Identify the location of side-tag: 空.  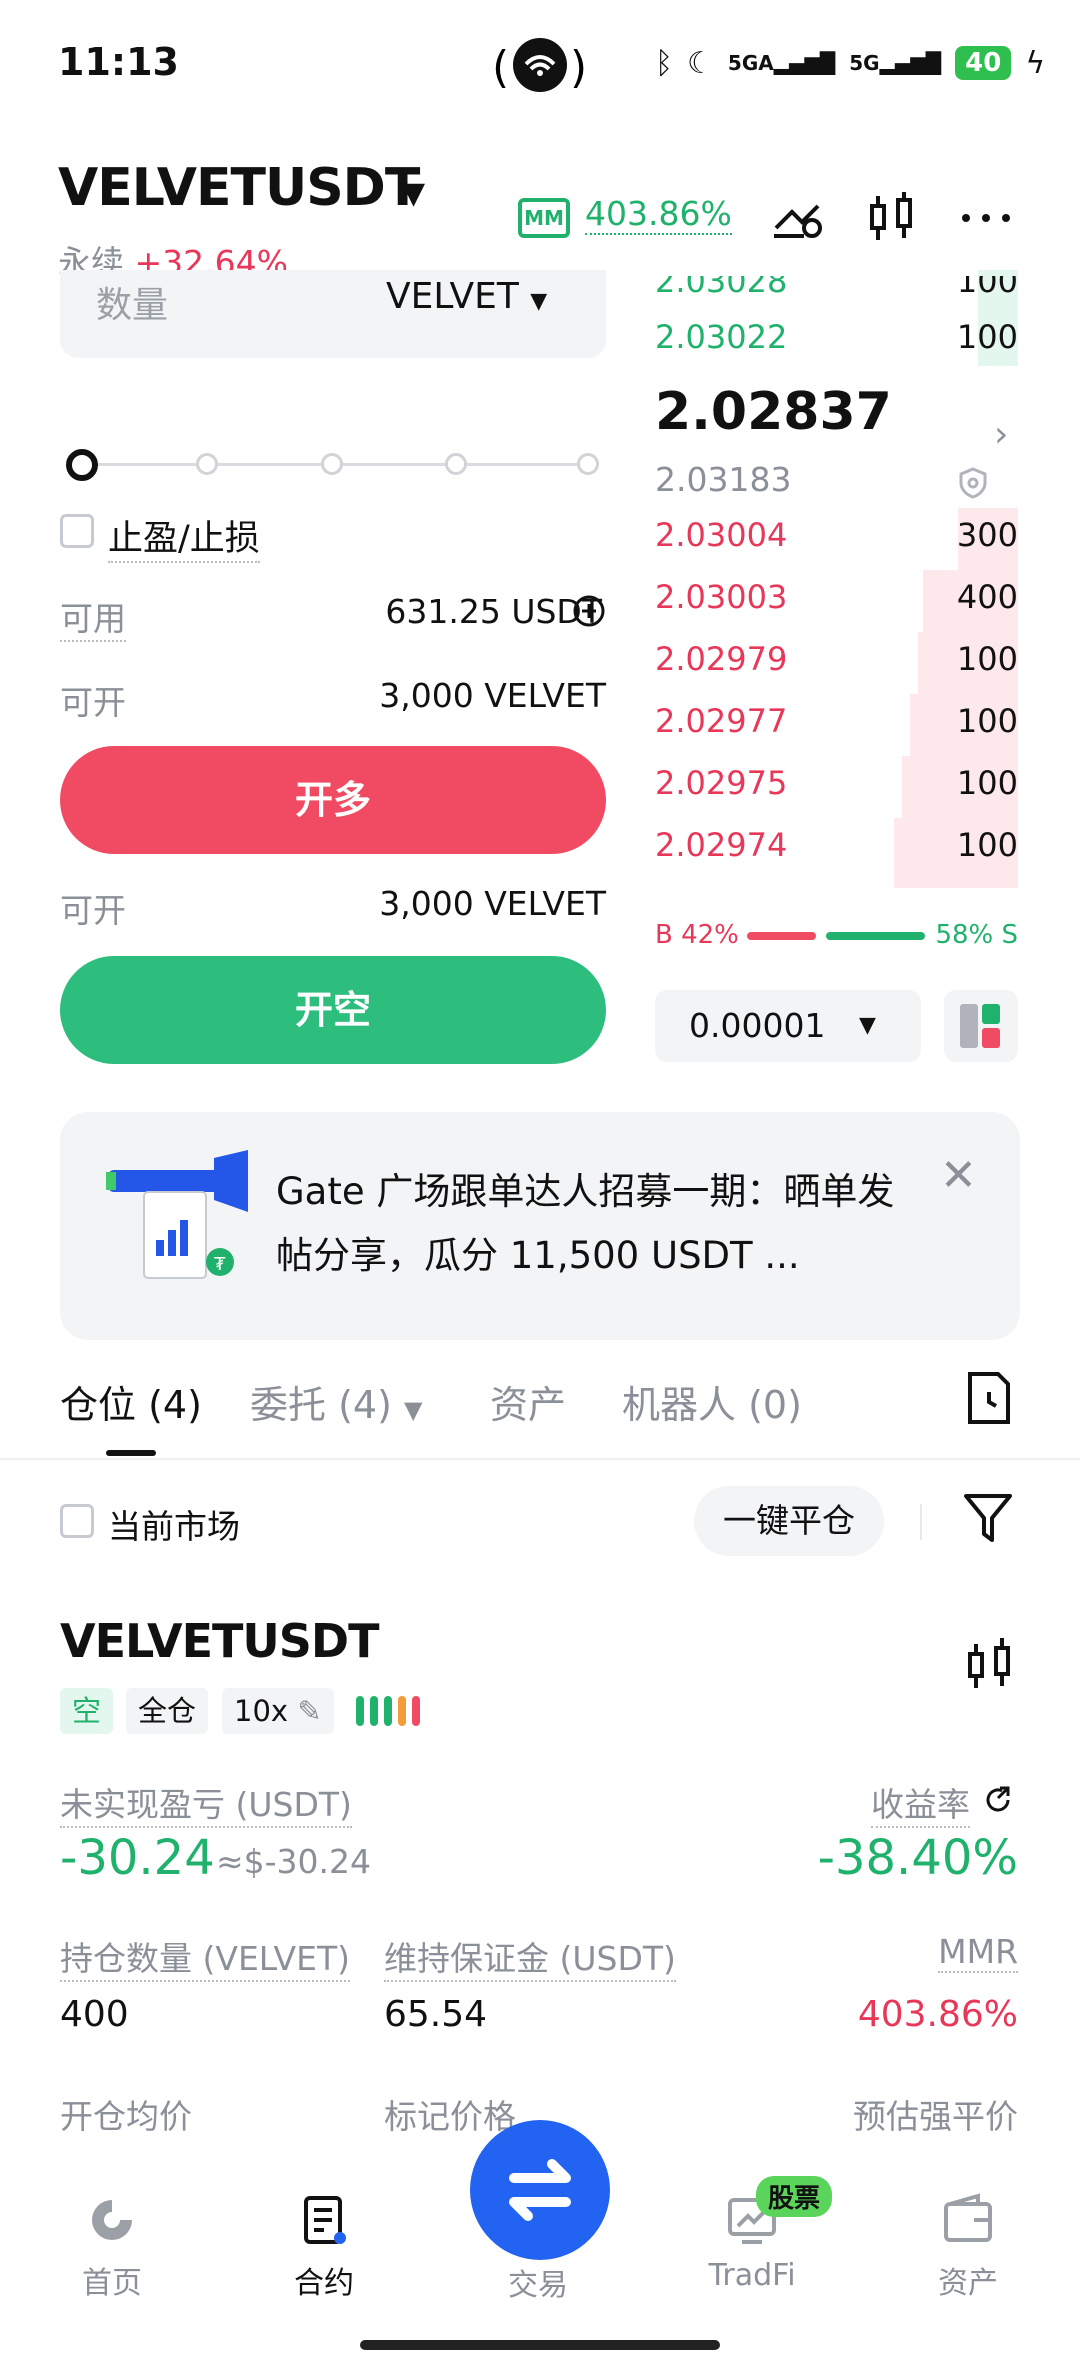
(87, 1711).